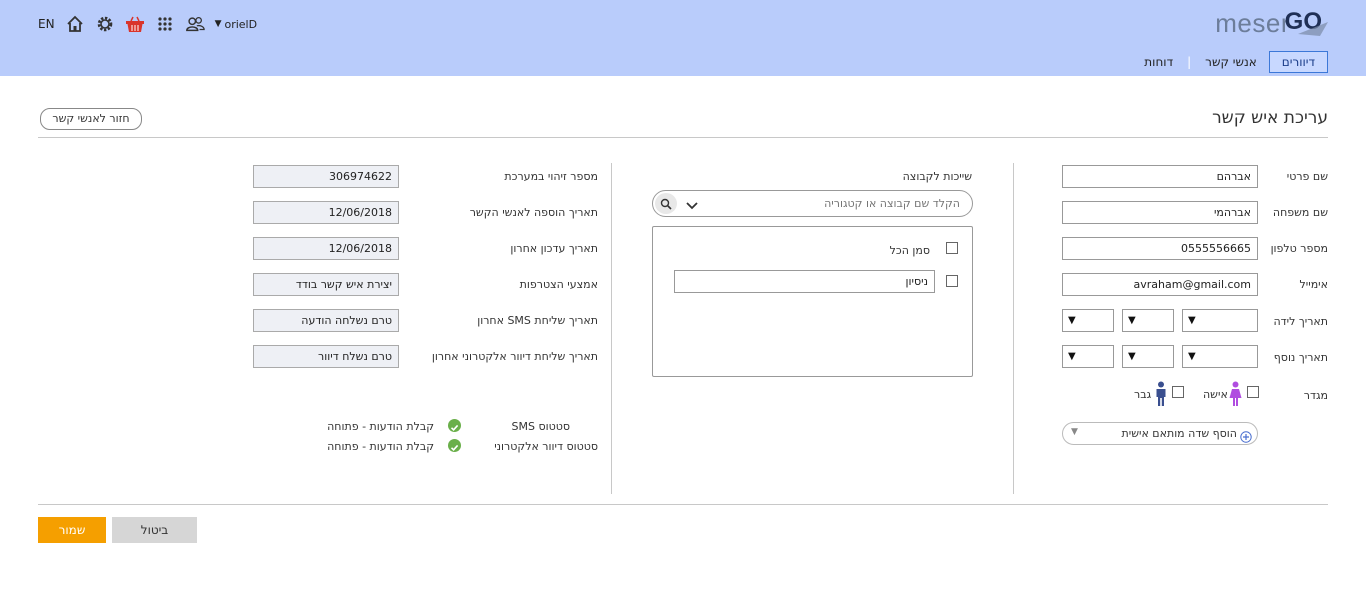 The height and width of the screenshot is (591, 1366). What do you see at coordinates (75, 24) in the screenshot?
I see `home-icon` at bounding box center [75, 24].